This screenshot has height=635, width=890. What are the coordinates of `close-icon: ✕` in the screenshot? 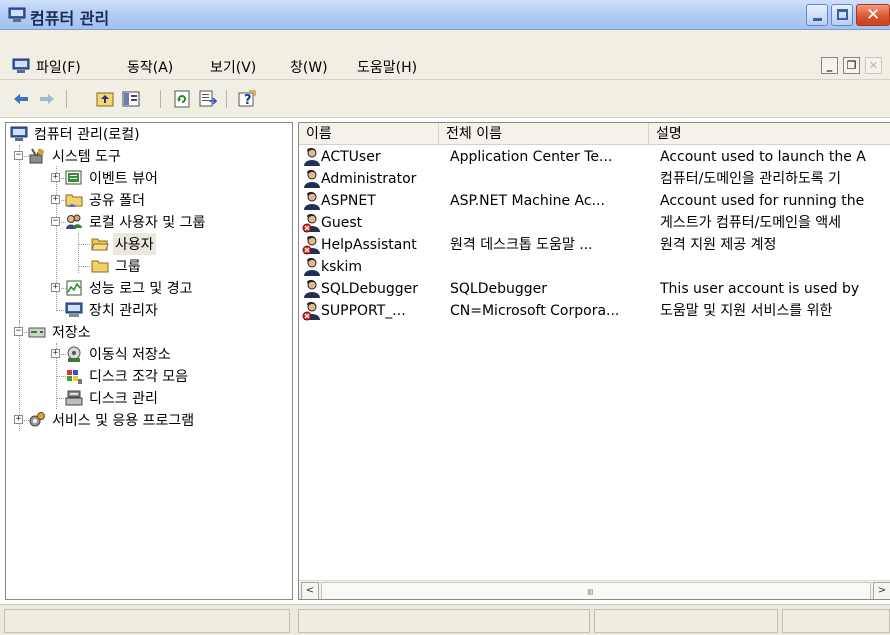 It's located at (873, 65).